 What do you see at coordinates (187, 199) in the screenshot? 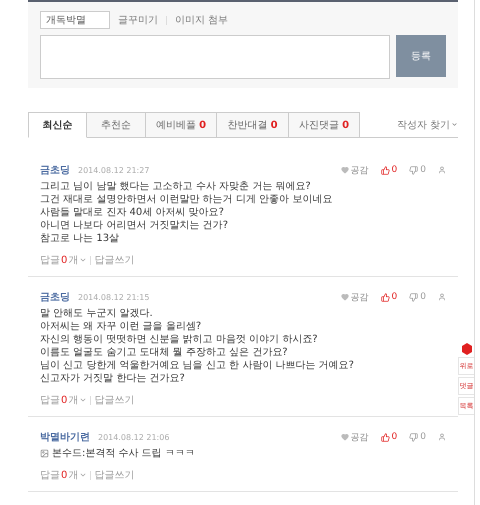
I see `comment-text: 그건 재대로 설명안하면서 이런말만 하는거 디게 안좋아 보이네요` at bounding box center [187, 199].